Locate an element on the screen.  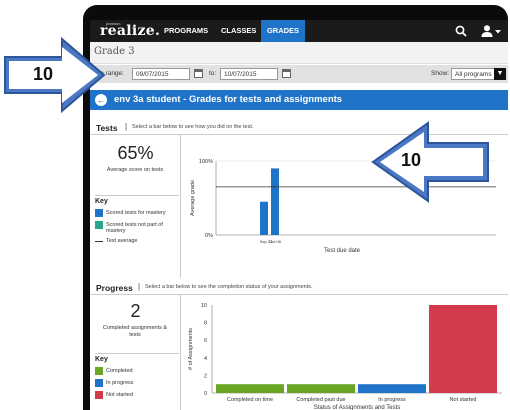
key-average-line is located at coordinates (99, 241).